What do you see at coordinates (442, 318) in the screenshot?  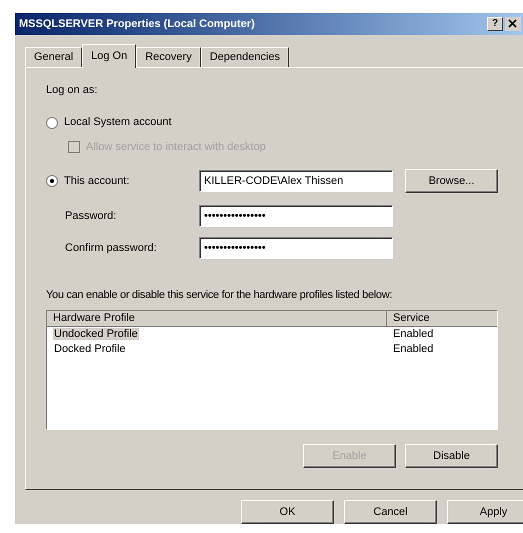 I see `column-header: Service` at bounding box center [442, 318].